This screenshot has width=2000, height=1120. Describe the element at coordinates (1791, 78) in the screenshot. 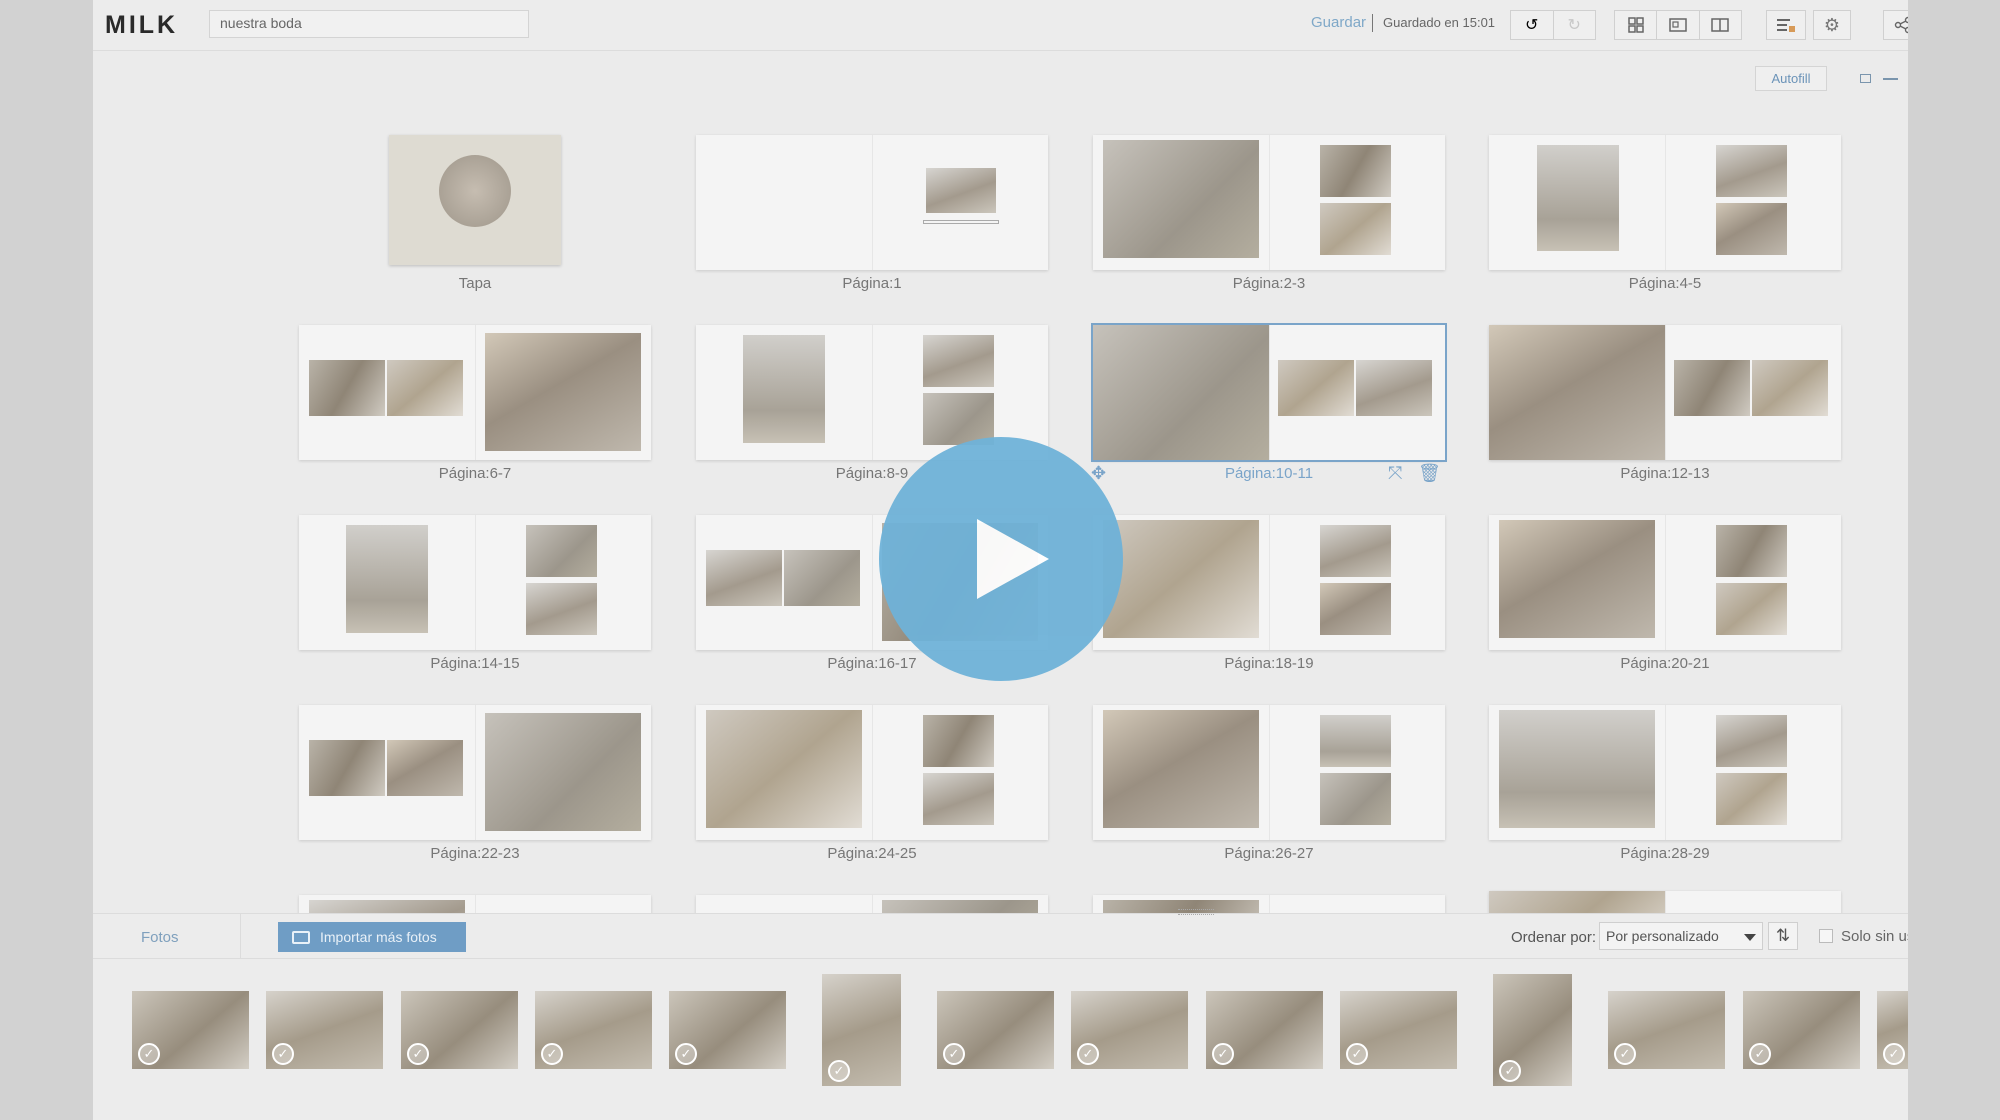

I see `autofill-button: Autofill` at that location.